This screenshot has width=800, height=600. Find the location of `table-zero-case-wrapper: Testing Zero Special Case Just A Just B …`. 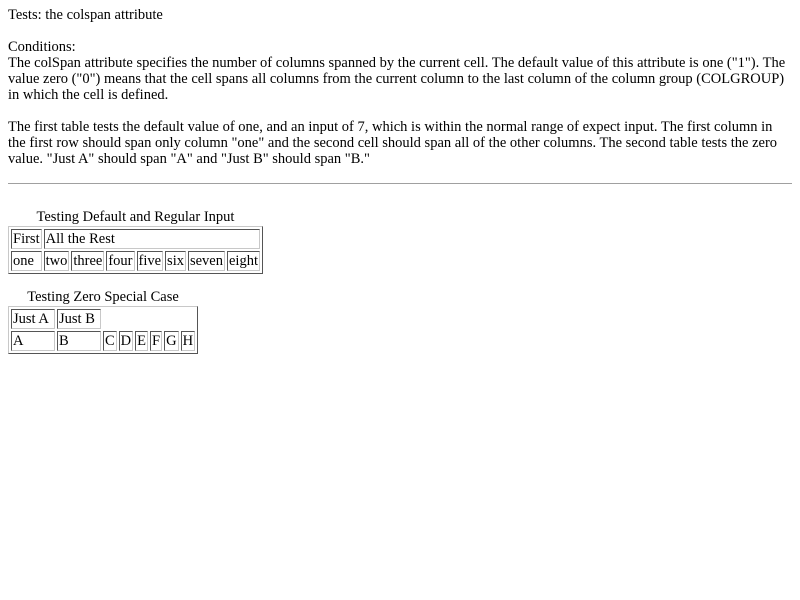

table-zero-case-wrapper: Testing Zero Special Case Just A Just B … is located at coordinates (103, 321).